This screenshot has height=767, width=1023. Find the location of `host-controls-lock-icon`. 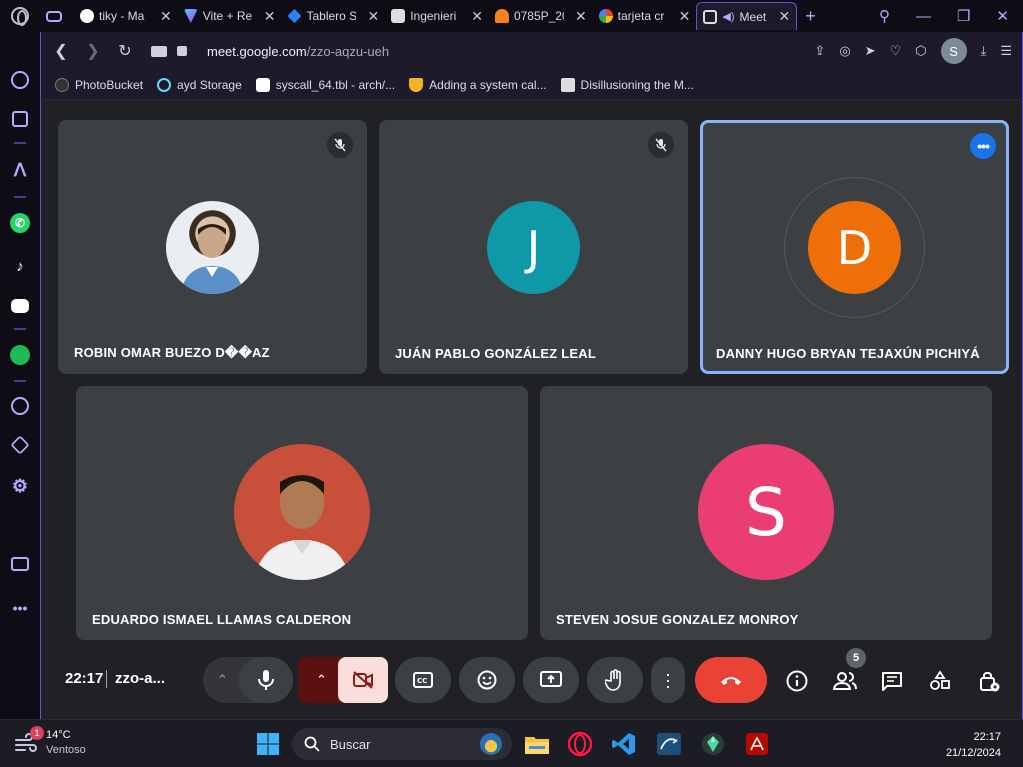

host-controls-lock-icon is located at coordinates (989, 681).